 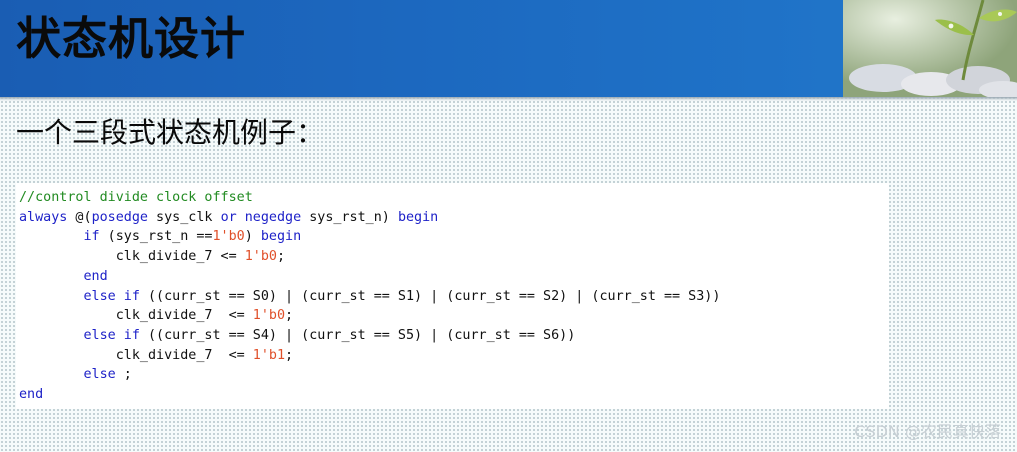 What do you see at coordinates (273, 217) in the screenshot?
I see `code-keyword: negedge` at bounding box center [273, 217].